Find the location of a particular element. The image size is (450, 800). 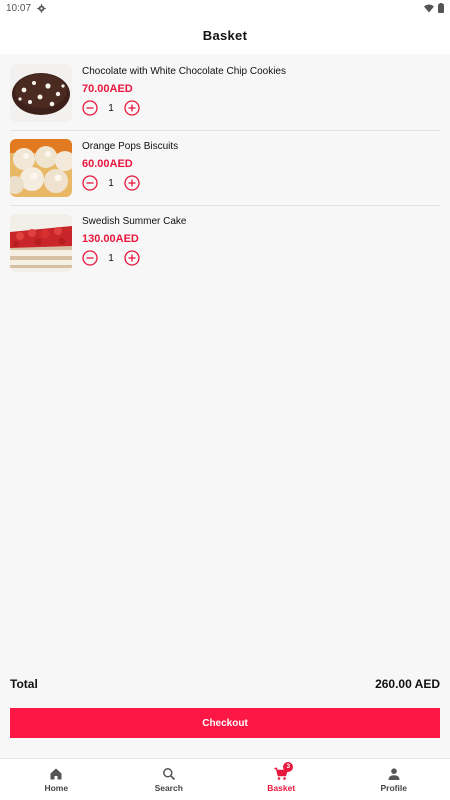

nav-profile: Profile is located at coordinates (394, 779).